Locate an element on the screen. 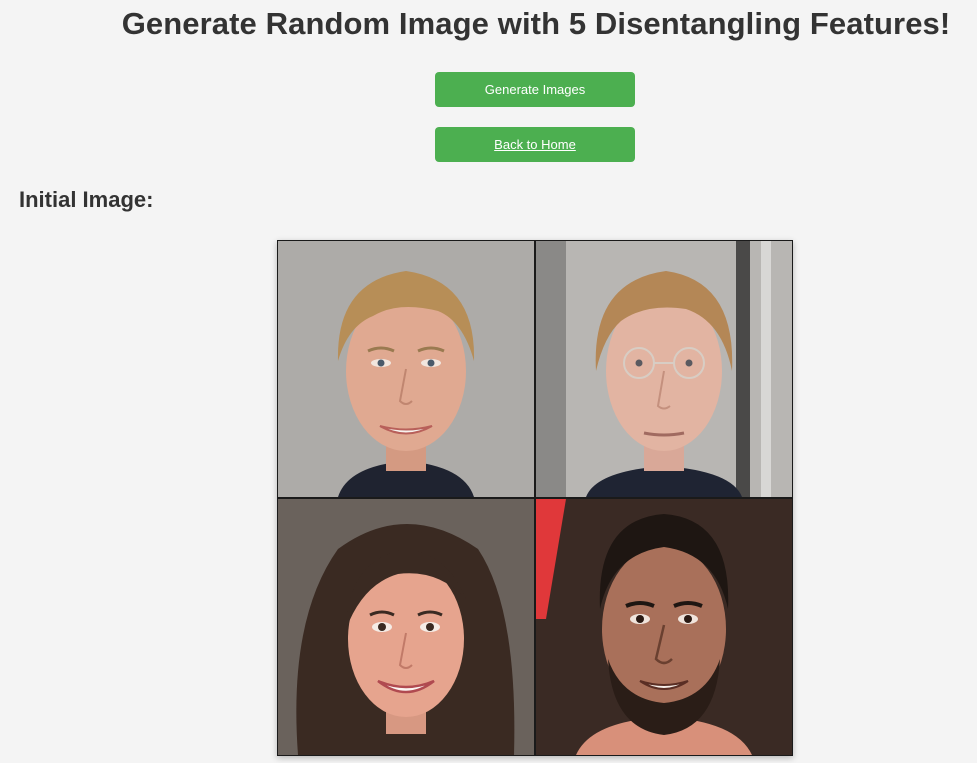 The image size is (977, 763). back-to-home-button: Back to Home is located at coordinates (535, 144).